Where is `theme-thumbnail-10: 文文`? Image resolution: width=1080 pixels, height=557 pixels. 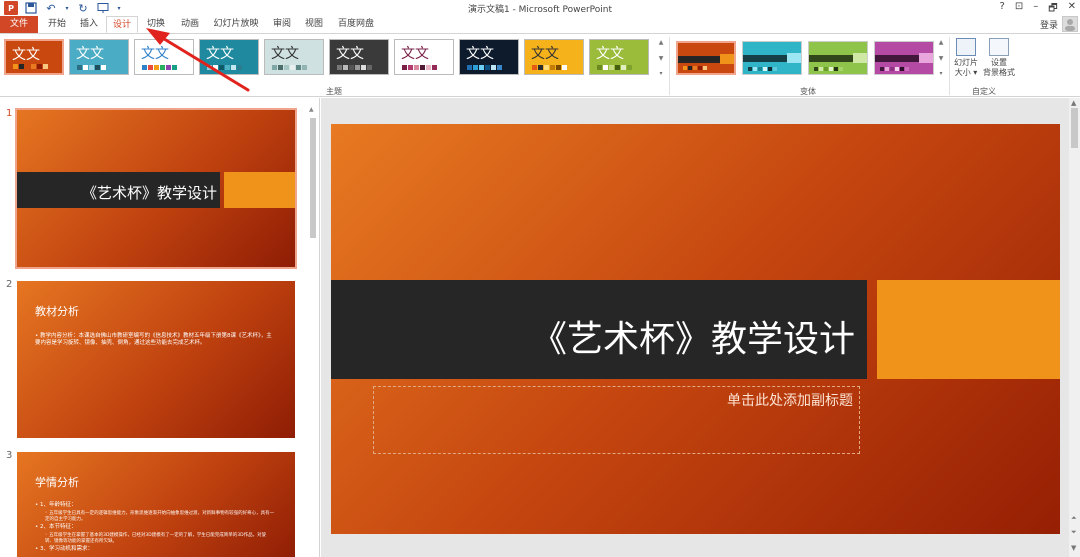
theme-thumbnail-10: 文文 is located at coordinates (619, 57).